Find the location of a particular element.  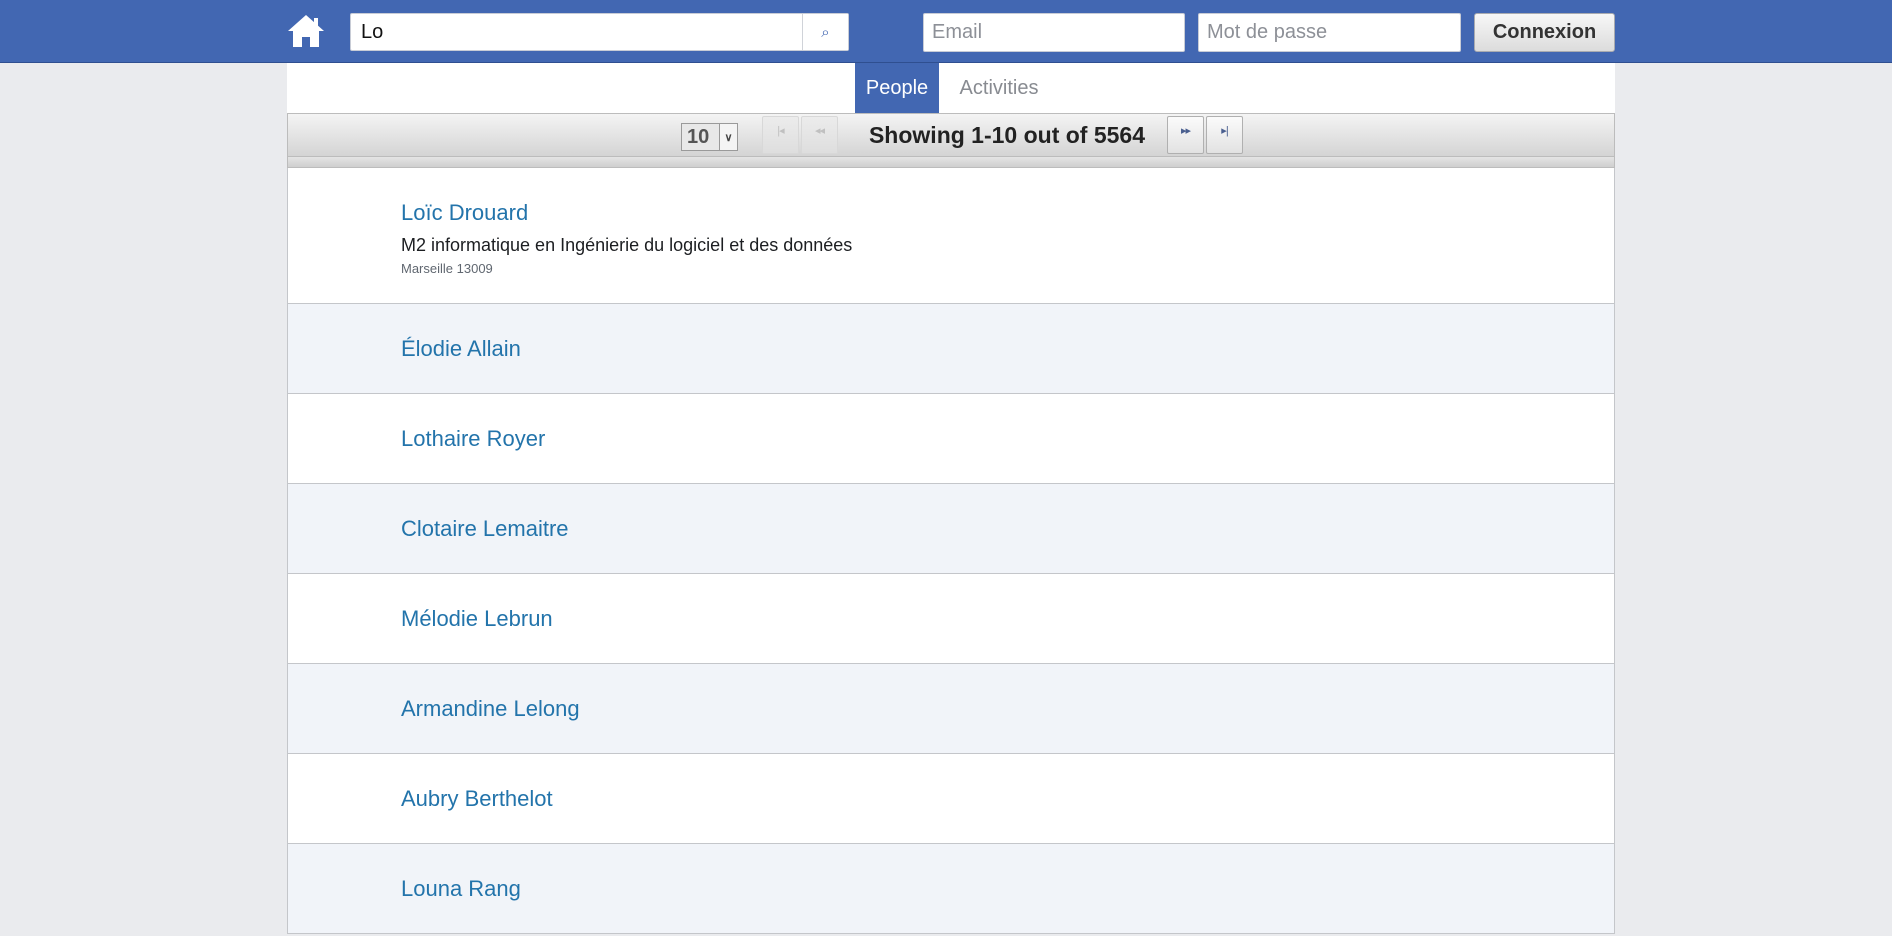

search-button: ⌕ is located at coordinates (825, 32).